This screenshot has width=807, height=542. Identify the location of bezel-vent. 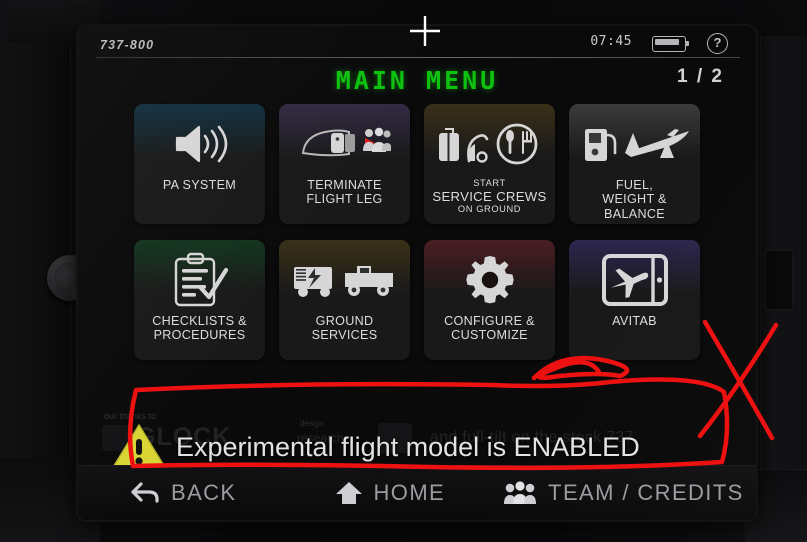
(779, 280).